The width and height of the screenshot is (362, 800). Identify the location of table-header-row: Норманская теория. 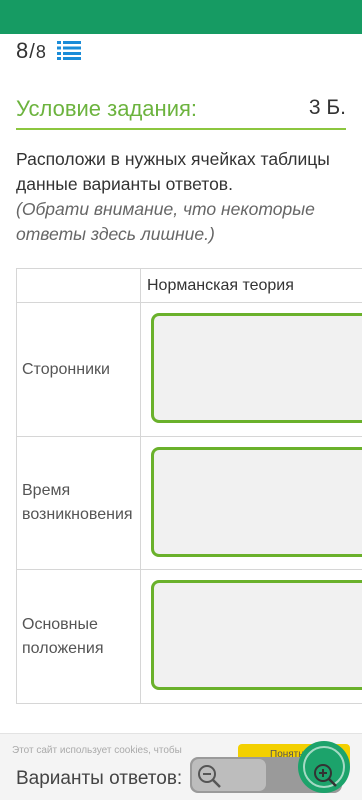
(189, 285).